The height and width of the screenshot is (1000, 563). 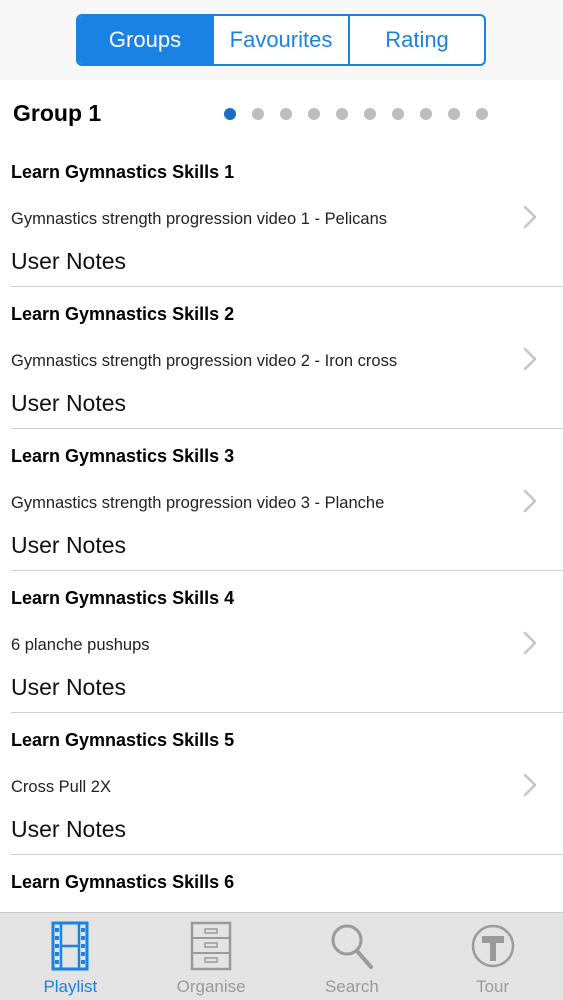 I want to click on filing-cabinet-icon, so click(x=211, y=946).